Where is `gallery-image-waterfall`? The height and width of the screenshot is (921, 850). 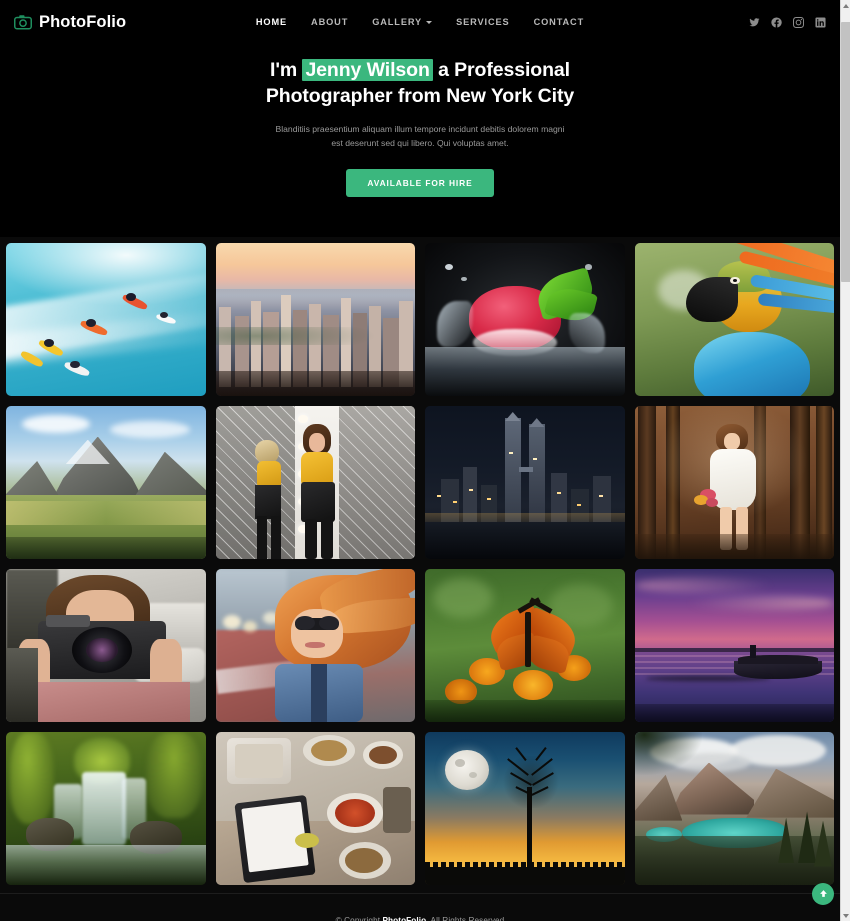 gallery-image-waterfall is located at coordinates (106, 808).